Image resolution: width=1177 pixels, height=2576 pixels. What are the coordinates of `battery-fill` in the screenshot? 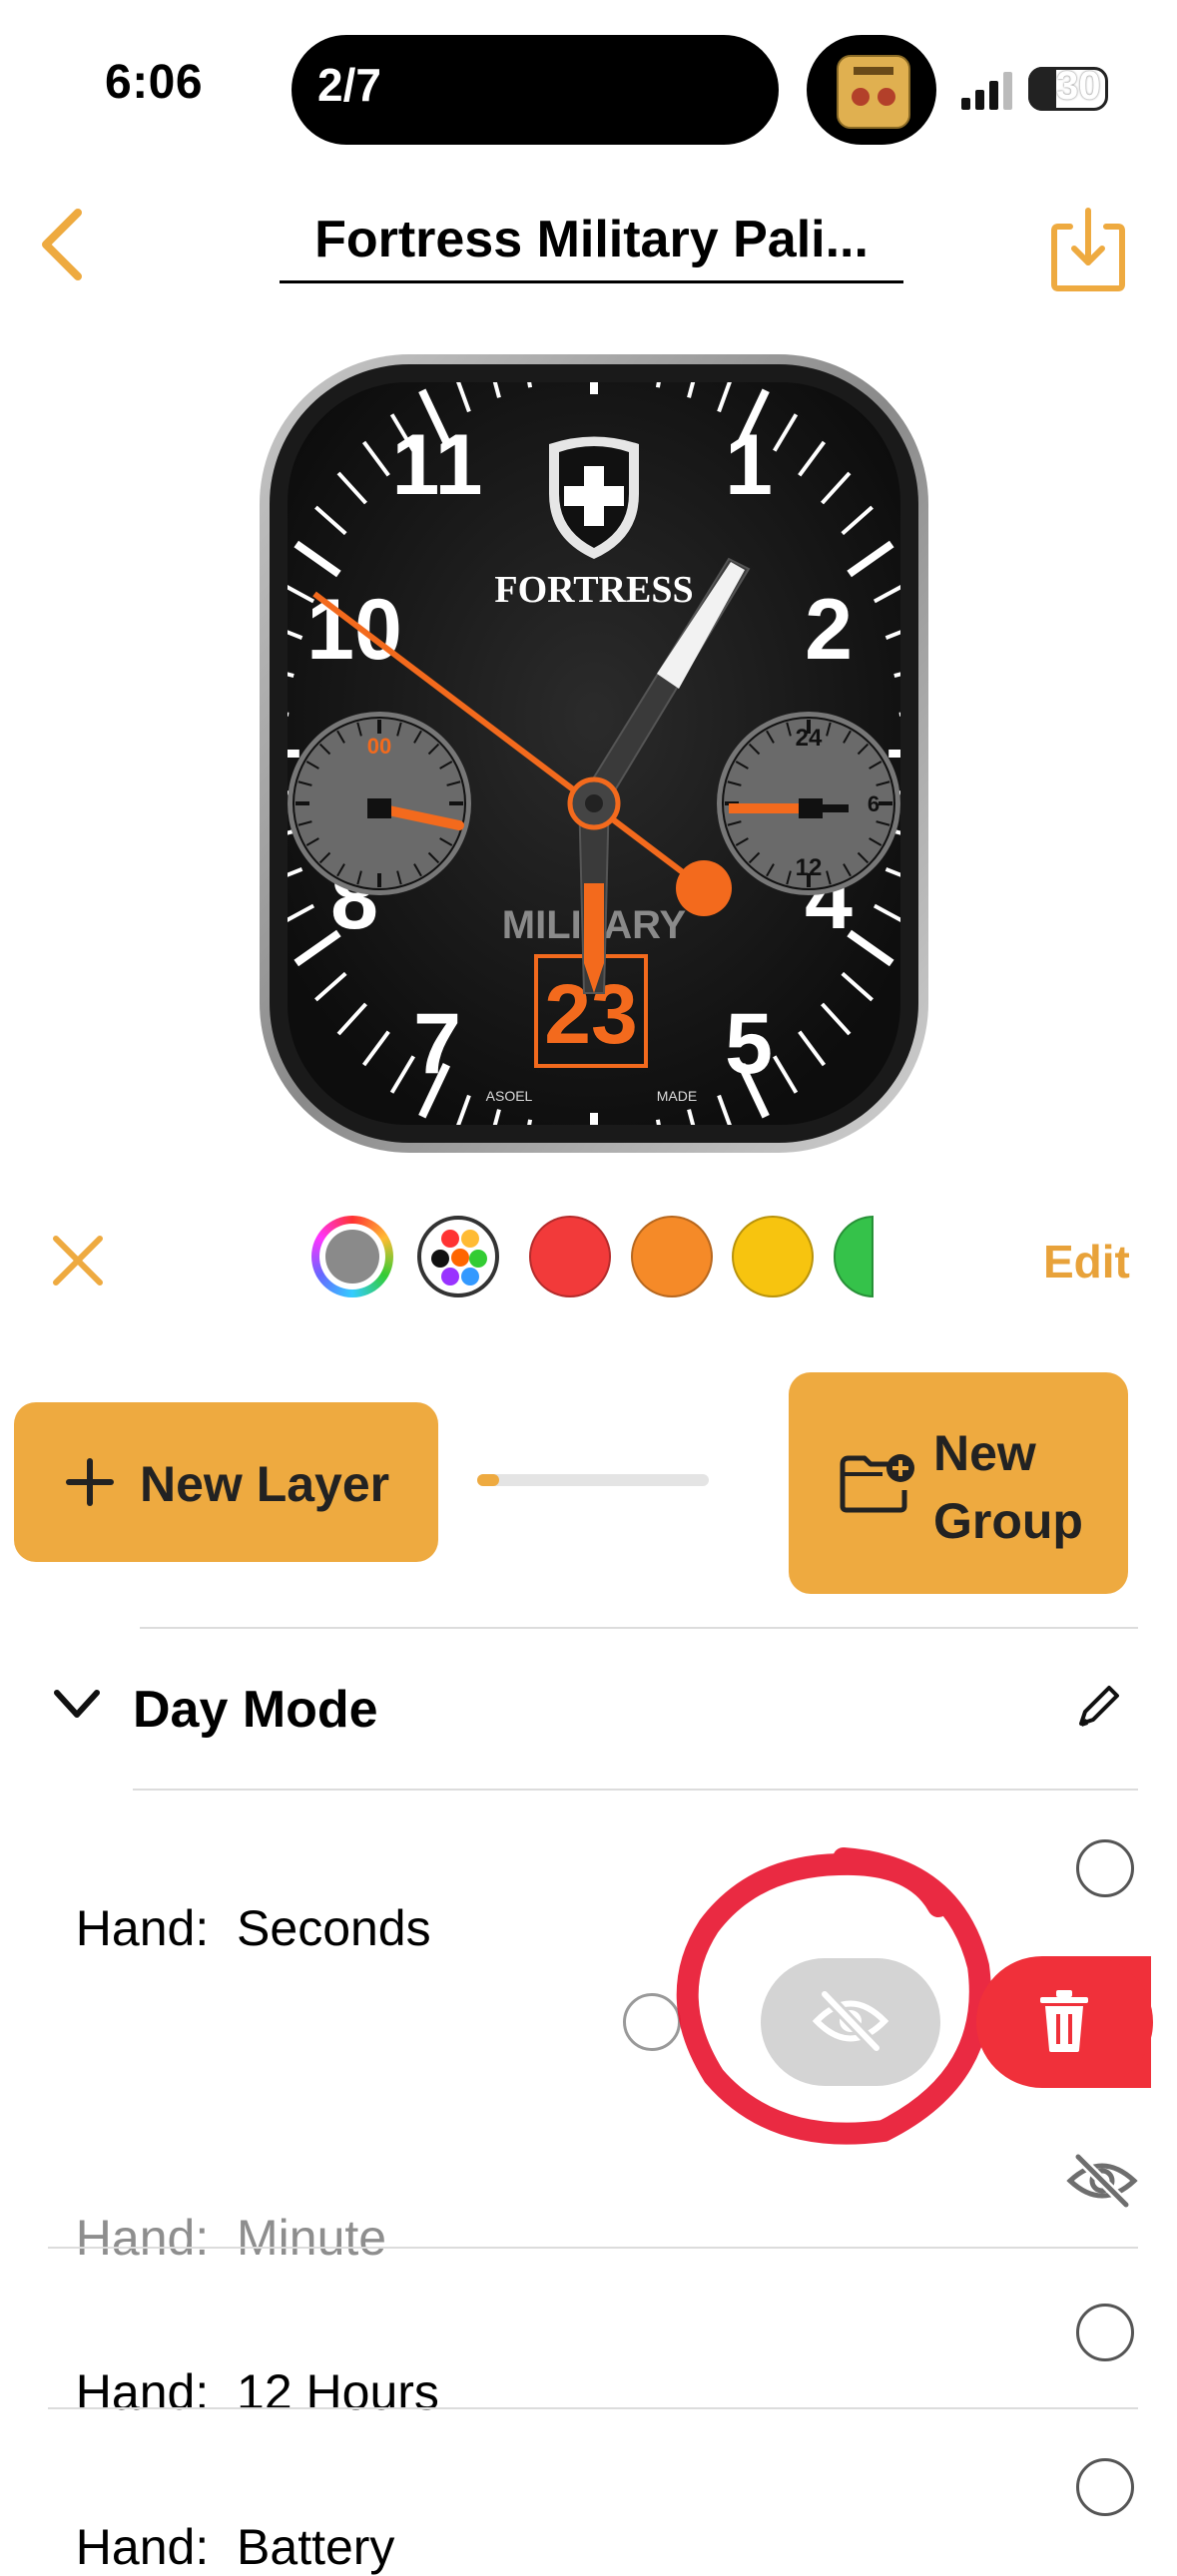 It's located at (1042, 89).